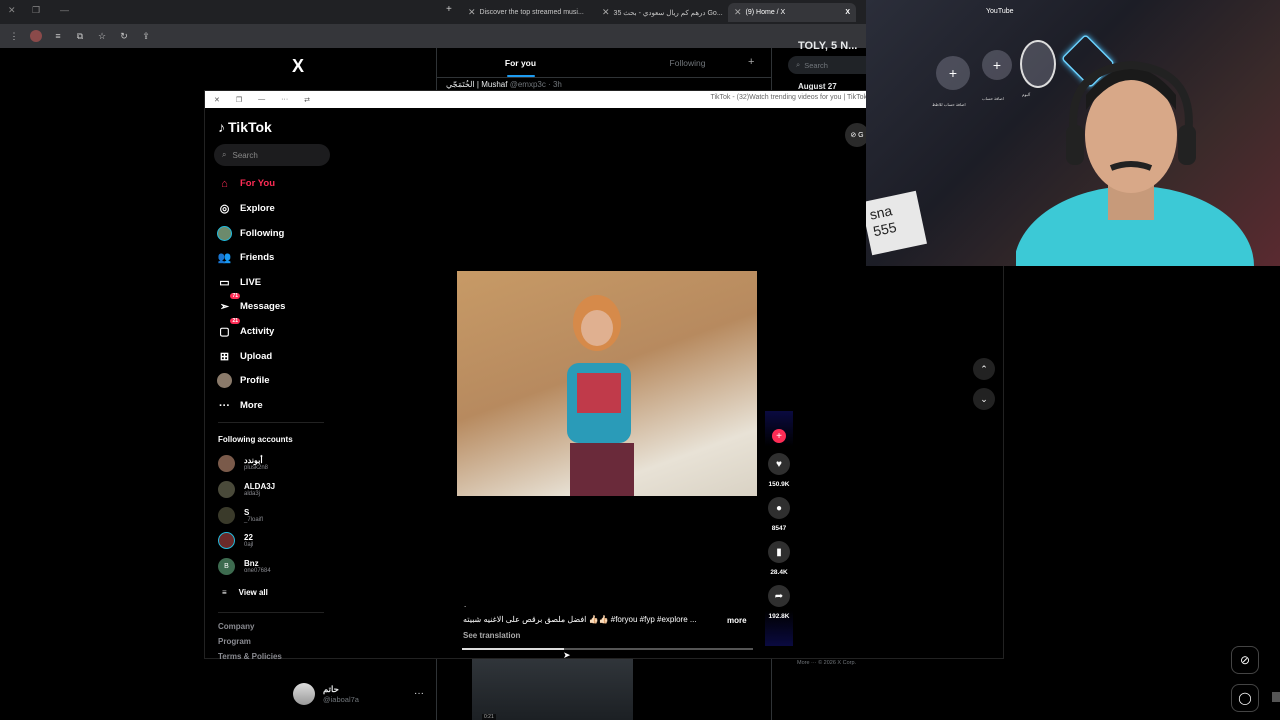 This screenshot has height=720, width=1280. I want to click on messages-icon: ➢ 71, so click(229, 303).